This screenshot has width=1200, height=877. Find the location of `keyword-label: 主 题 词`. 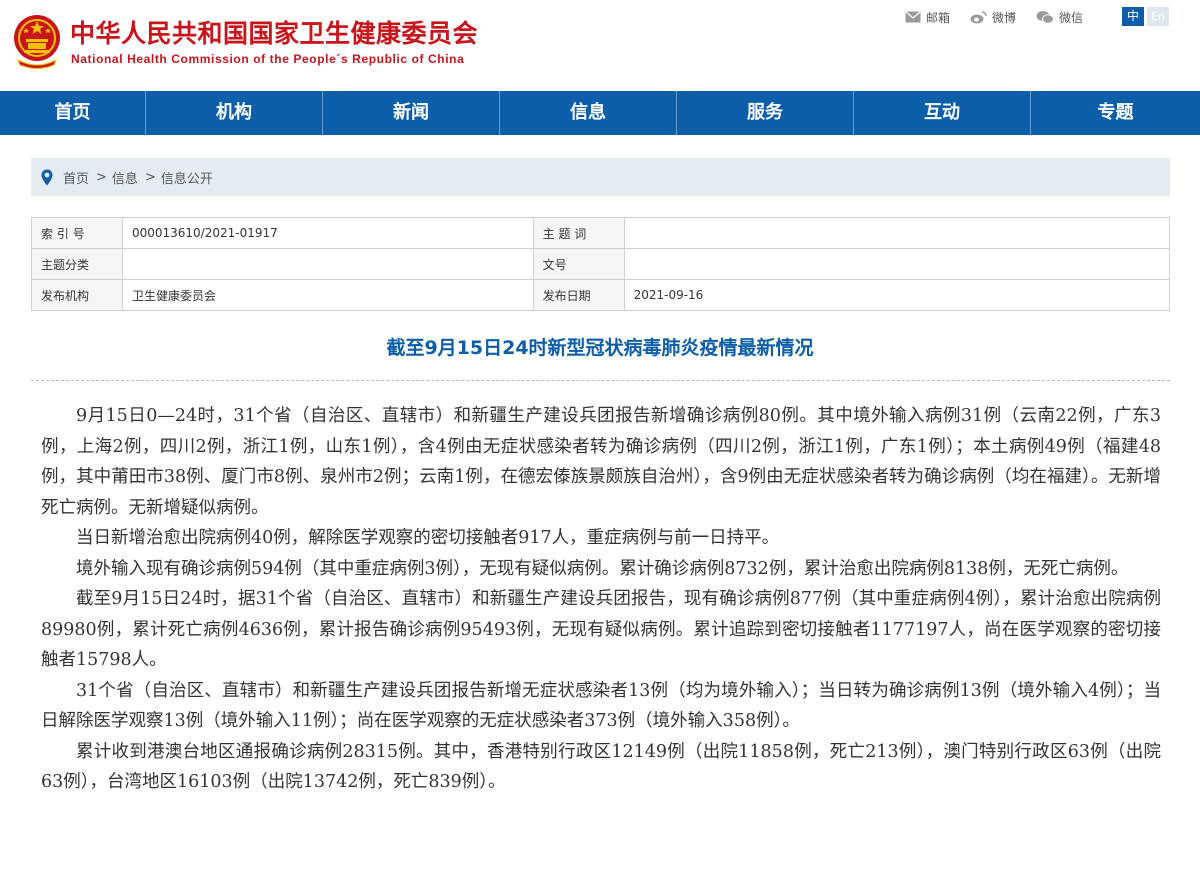

keyword-label: 主 题 词 is located at coordinates (578, 233).